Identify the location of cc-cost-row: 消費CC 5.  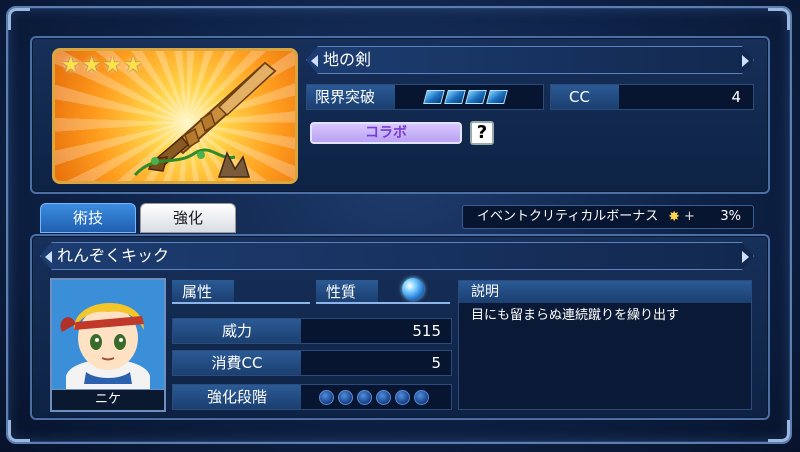
(312, 363).